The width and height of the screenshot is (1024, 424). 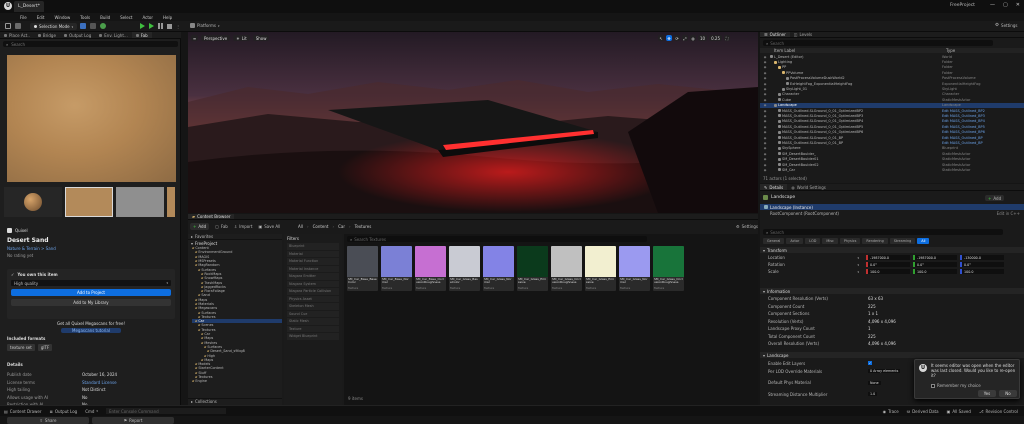 What do you see at coordinates (956, 385) in the screenshot?
I see `remember-choice: Remember my choice` at bounding box center [956, 385].